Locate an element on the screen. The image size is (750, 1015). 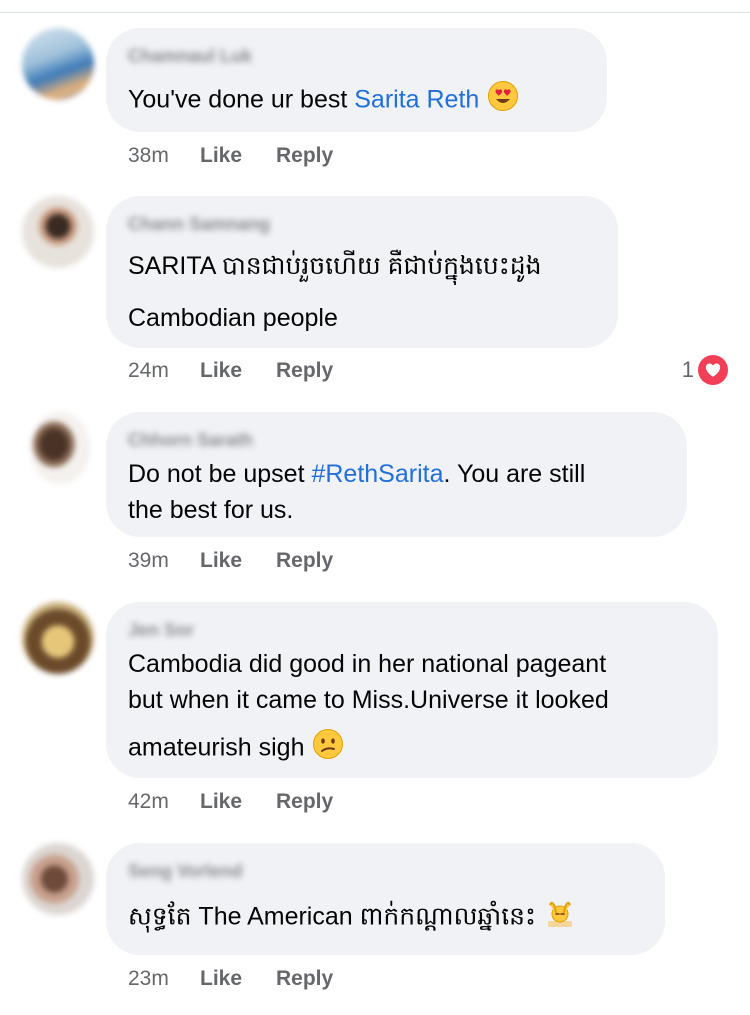
comment-actions: 42m Like Reply is located at coordinates (230, 802).